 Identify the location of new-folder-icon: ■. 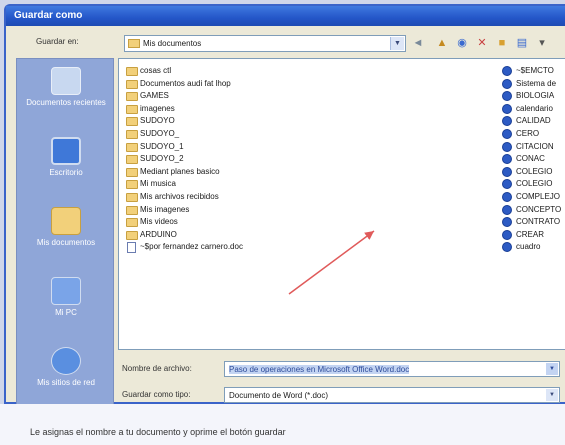
(502, 43).